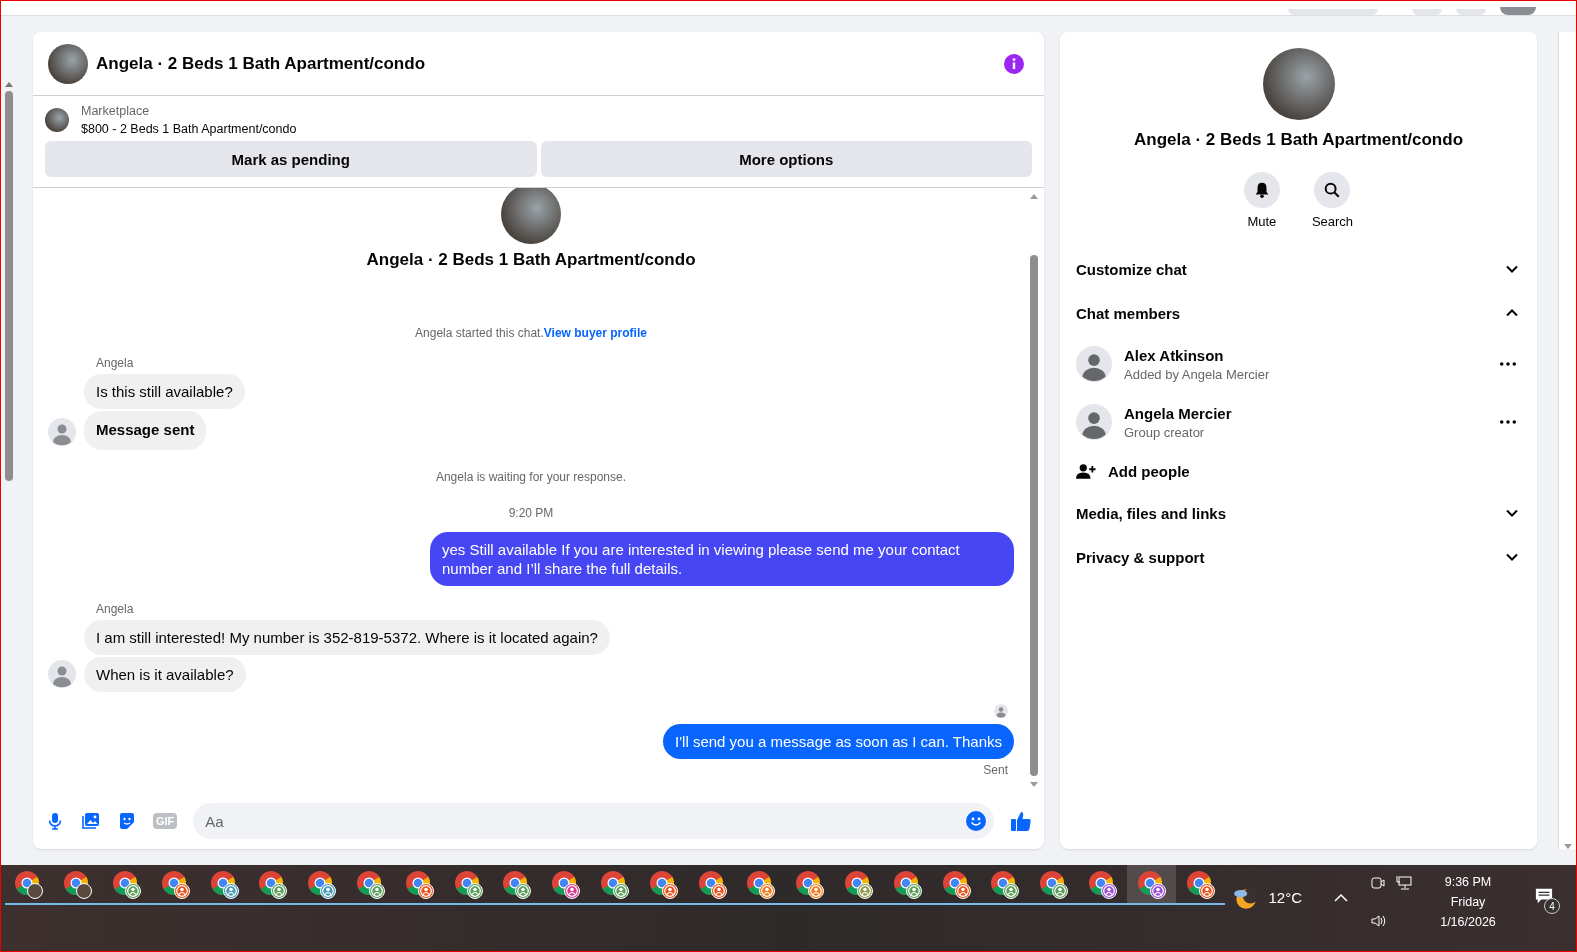 The image size is (1577, 952). Describe the element at coordinates (1298, 313) in the screenshot. I see `section-header: Chat members` at that location.